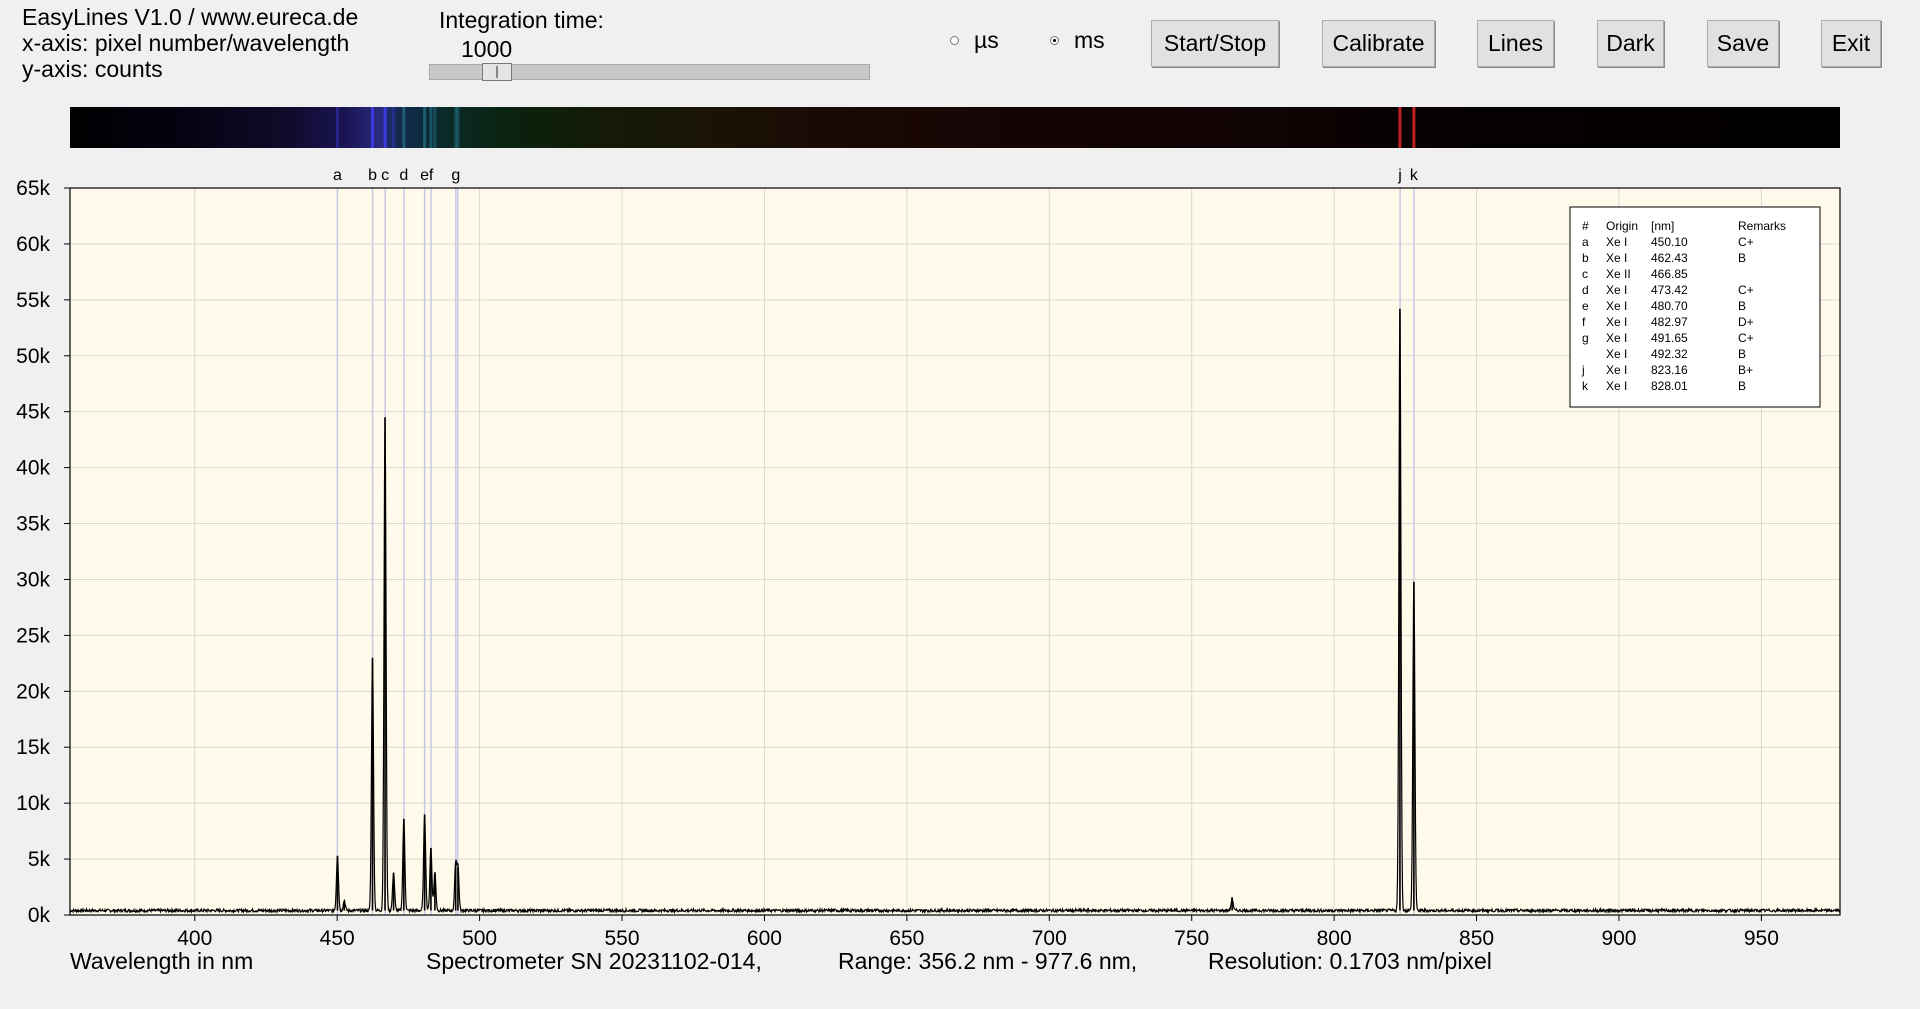 Image resolution: width=1920 pixels, height=1009 pixels. I want to click on legend-cell: 828.01, so click(1669, 386).